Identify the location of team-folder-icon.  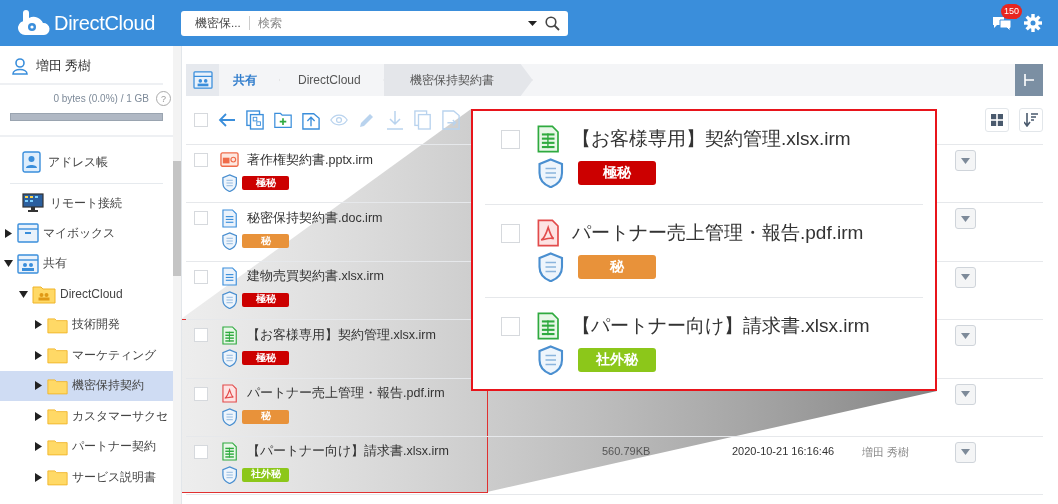
(44, 294).